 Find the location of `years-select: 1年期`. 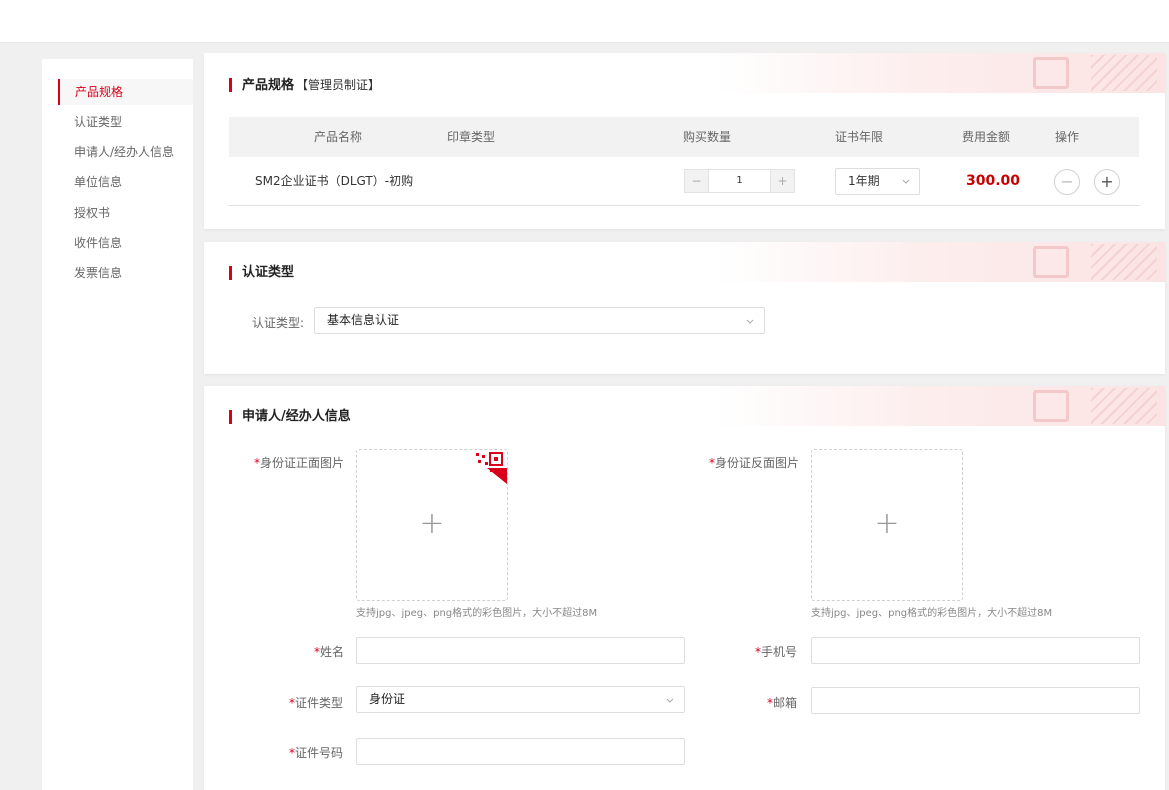

years-select: 1年期 is located at coordinates (877, 181).